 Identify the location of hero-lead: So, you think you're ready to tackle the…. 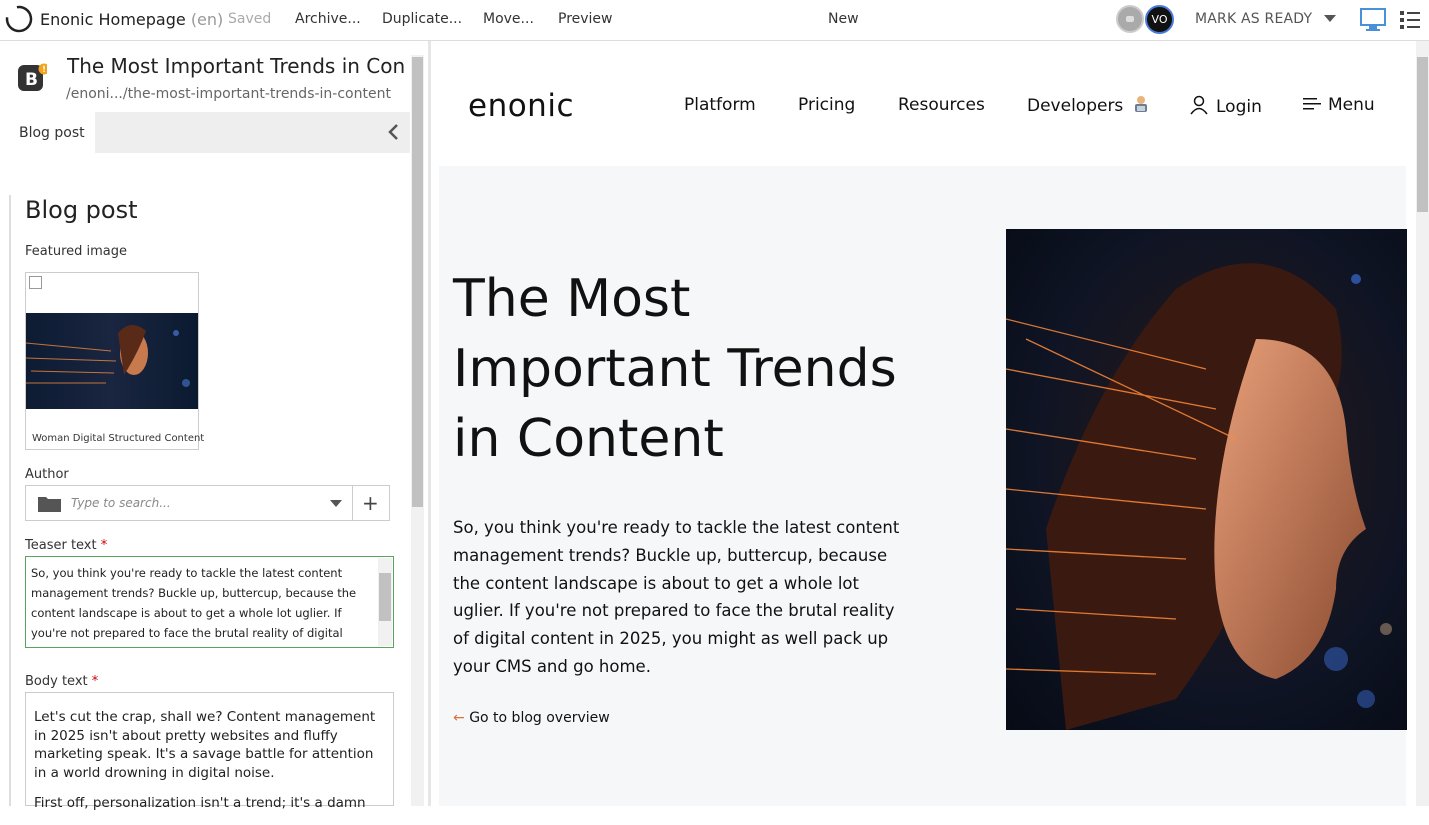
(676, 597).